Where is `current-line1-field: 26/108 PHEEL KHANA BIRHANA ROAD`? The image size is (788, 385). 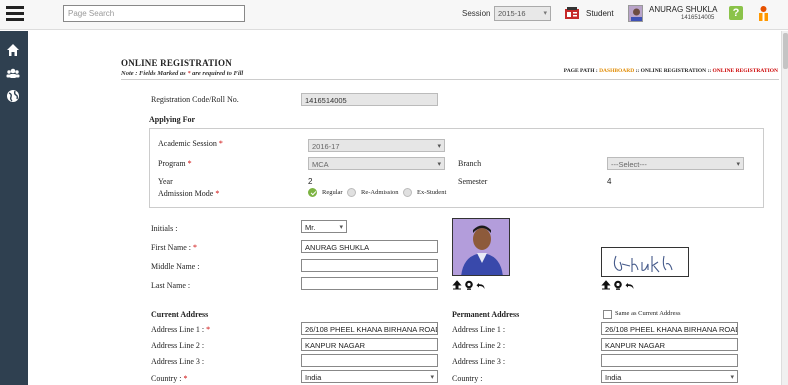 current-line1-field: 26/108 PHEEL KHANA BIRHANA ROAD is located at coordinates (369, 328).